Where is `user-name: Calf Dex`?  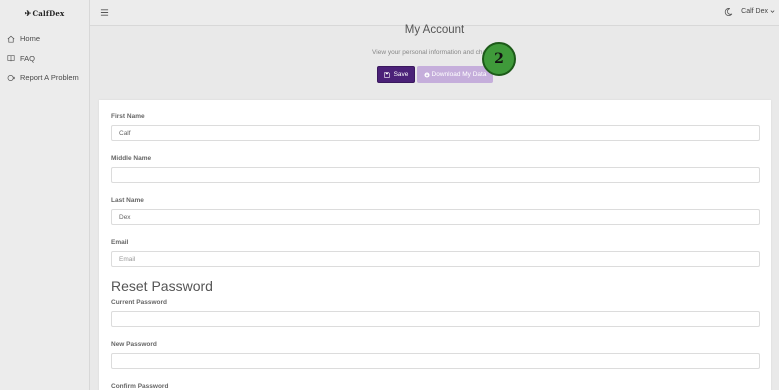 user-name: Calf Dex is located at coordinates (754, 11).